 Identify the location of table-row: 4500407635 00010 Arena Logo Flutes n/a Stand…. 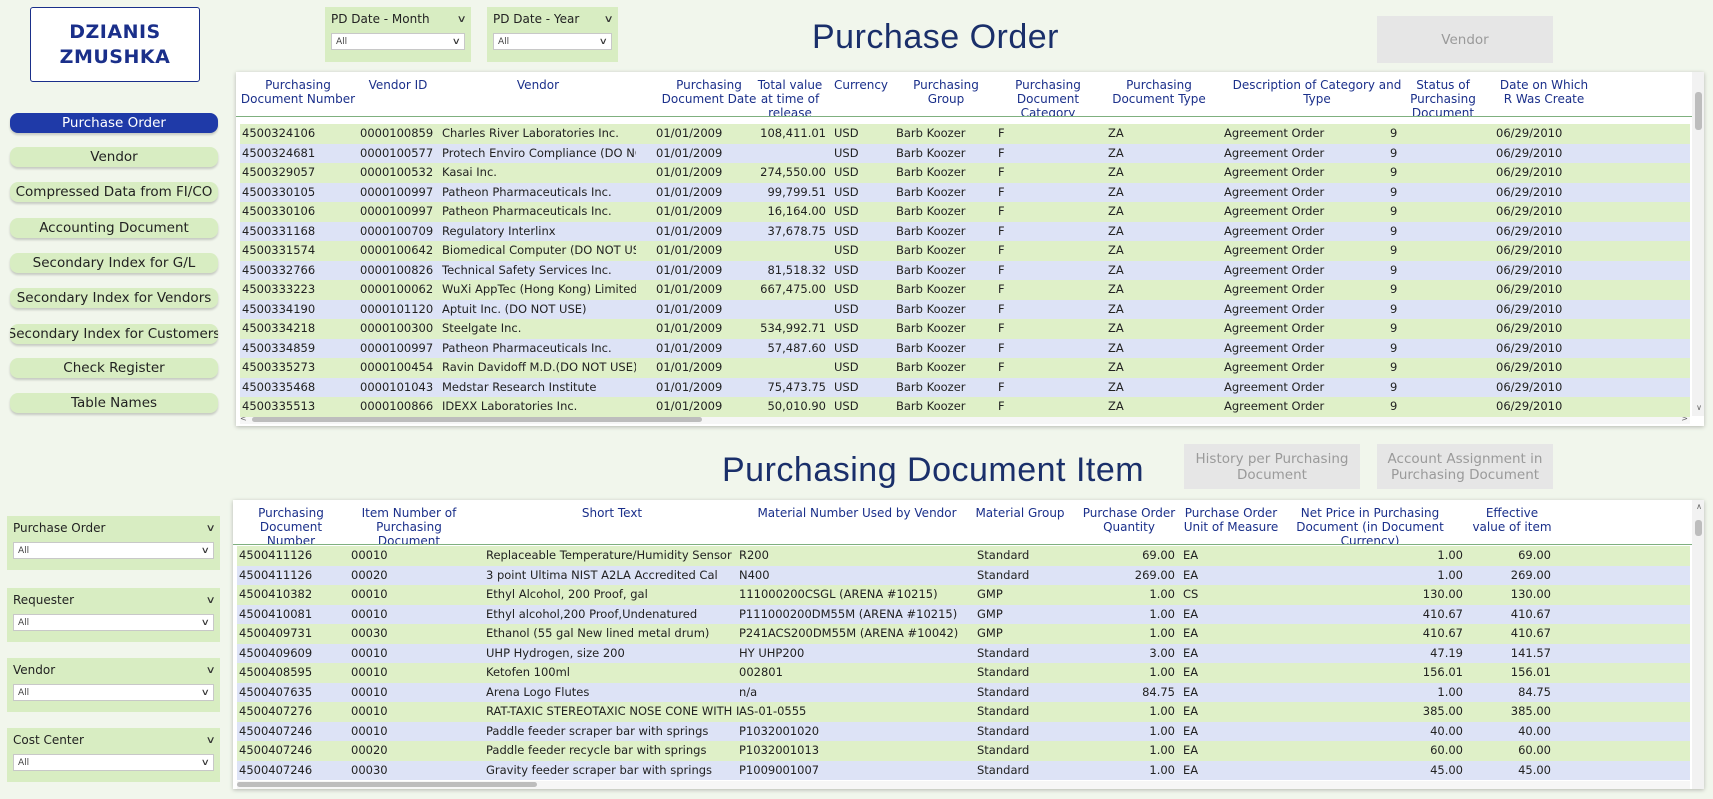
(963, 692).